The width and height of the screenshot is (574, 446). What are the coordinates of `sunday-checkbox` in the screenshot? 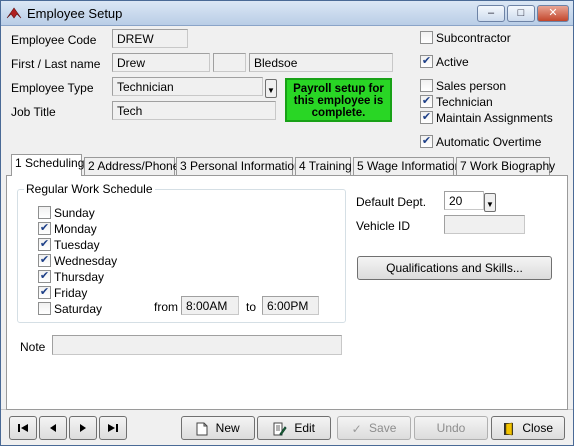 It's located at (44, 212).